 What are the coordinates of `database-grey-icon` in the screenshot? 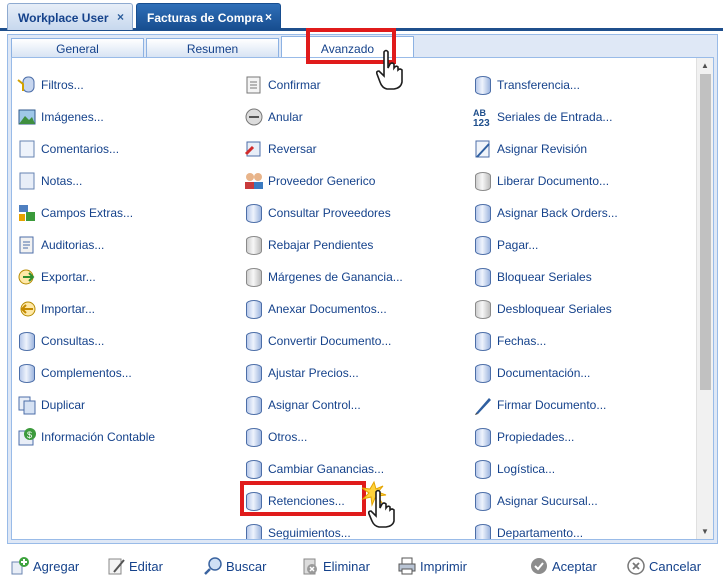 It's located at (483, 309).